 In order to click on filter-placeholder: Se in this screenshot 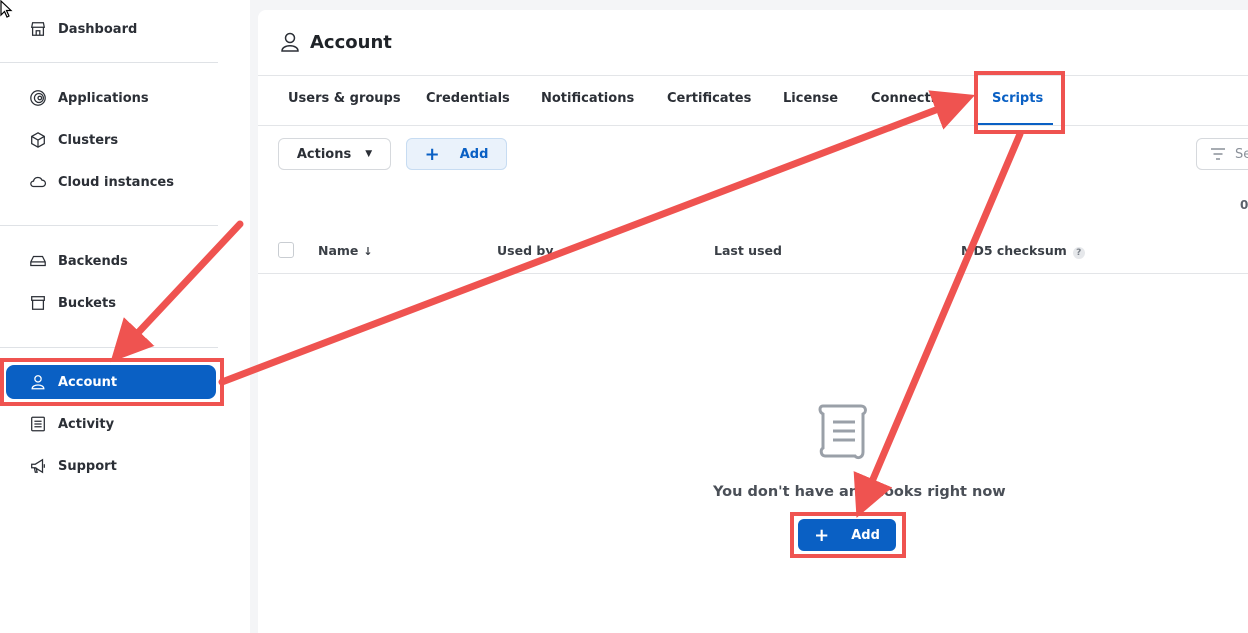, I will do `click(1241, 154)`.